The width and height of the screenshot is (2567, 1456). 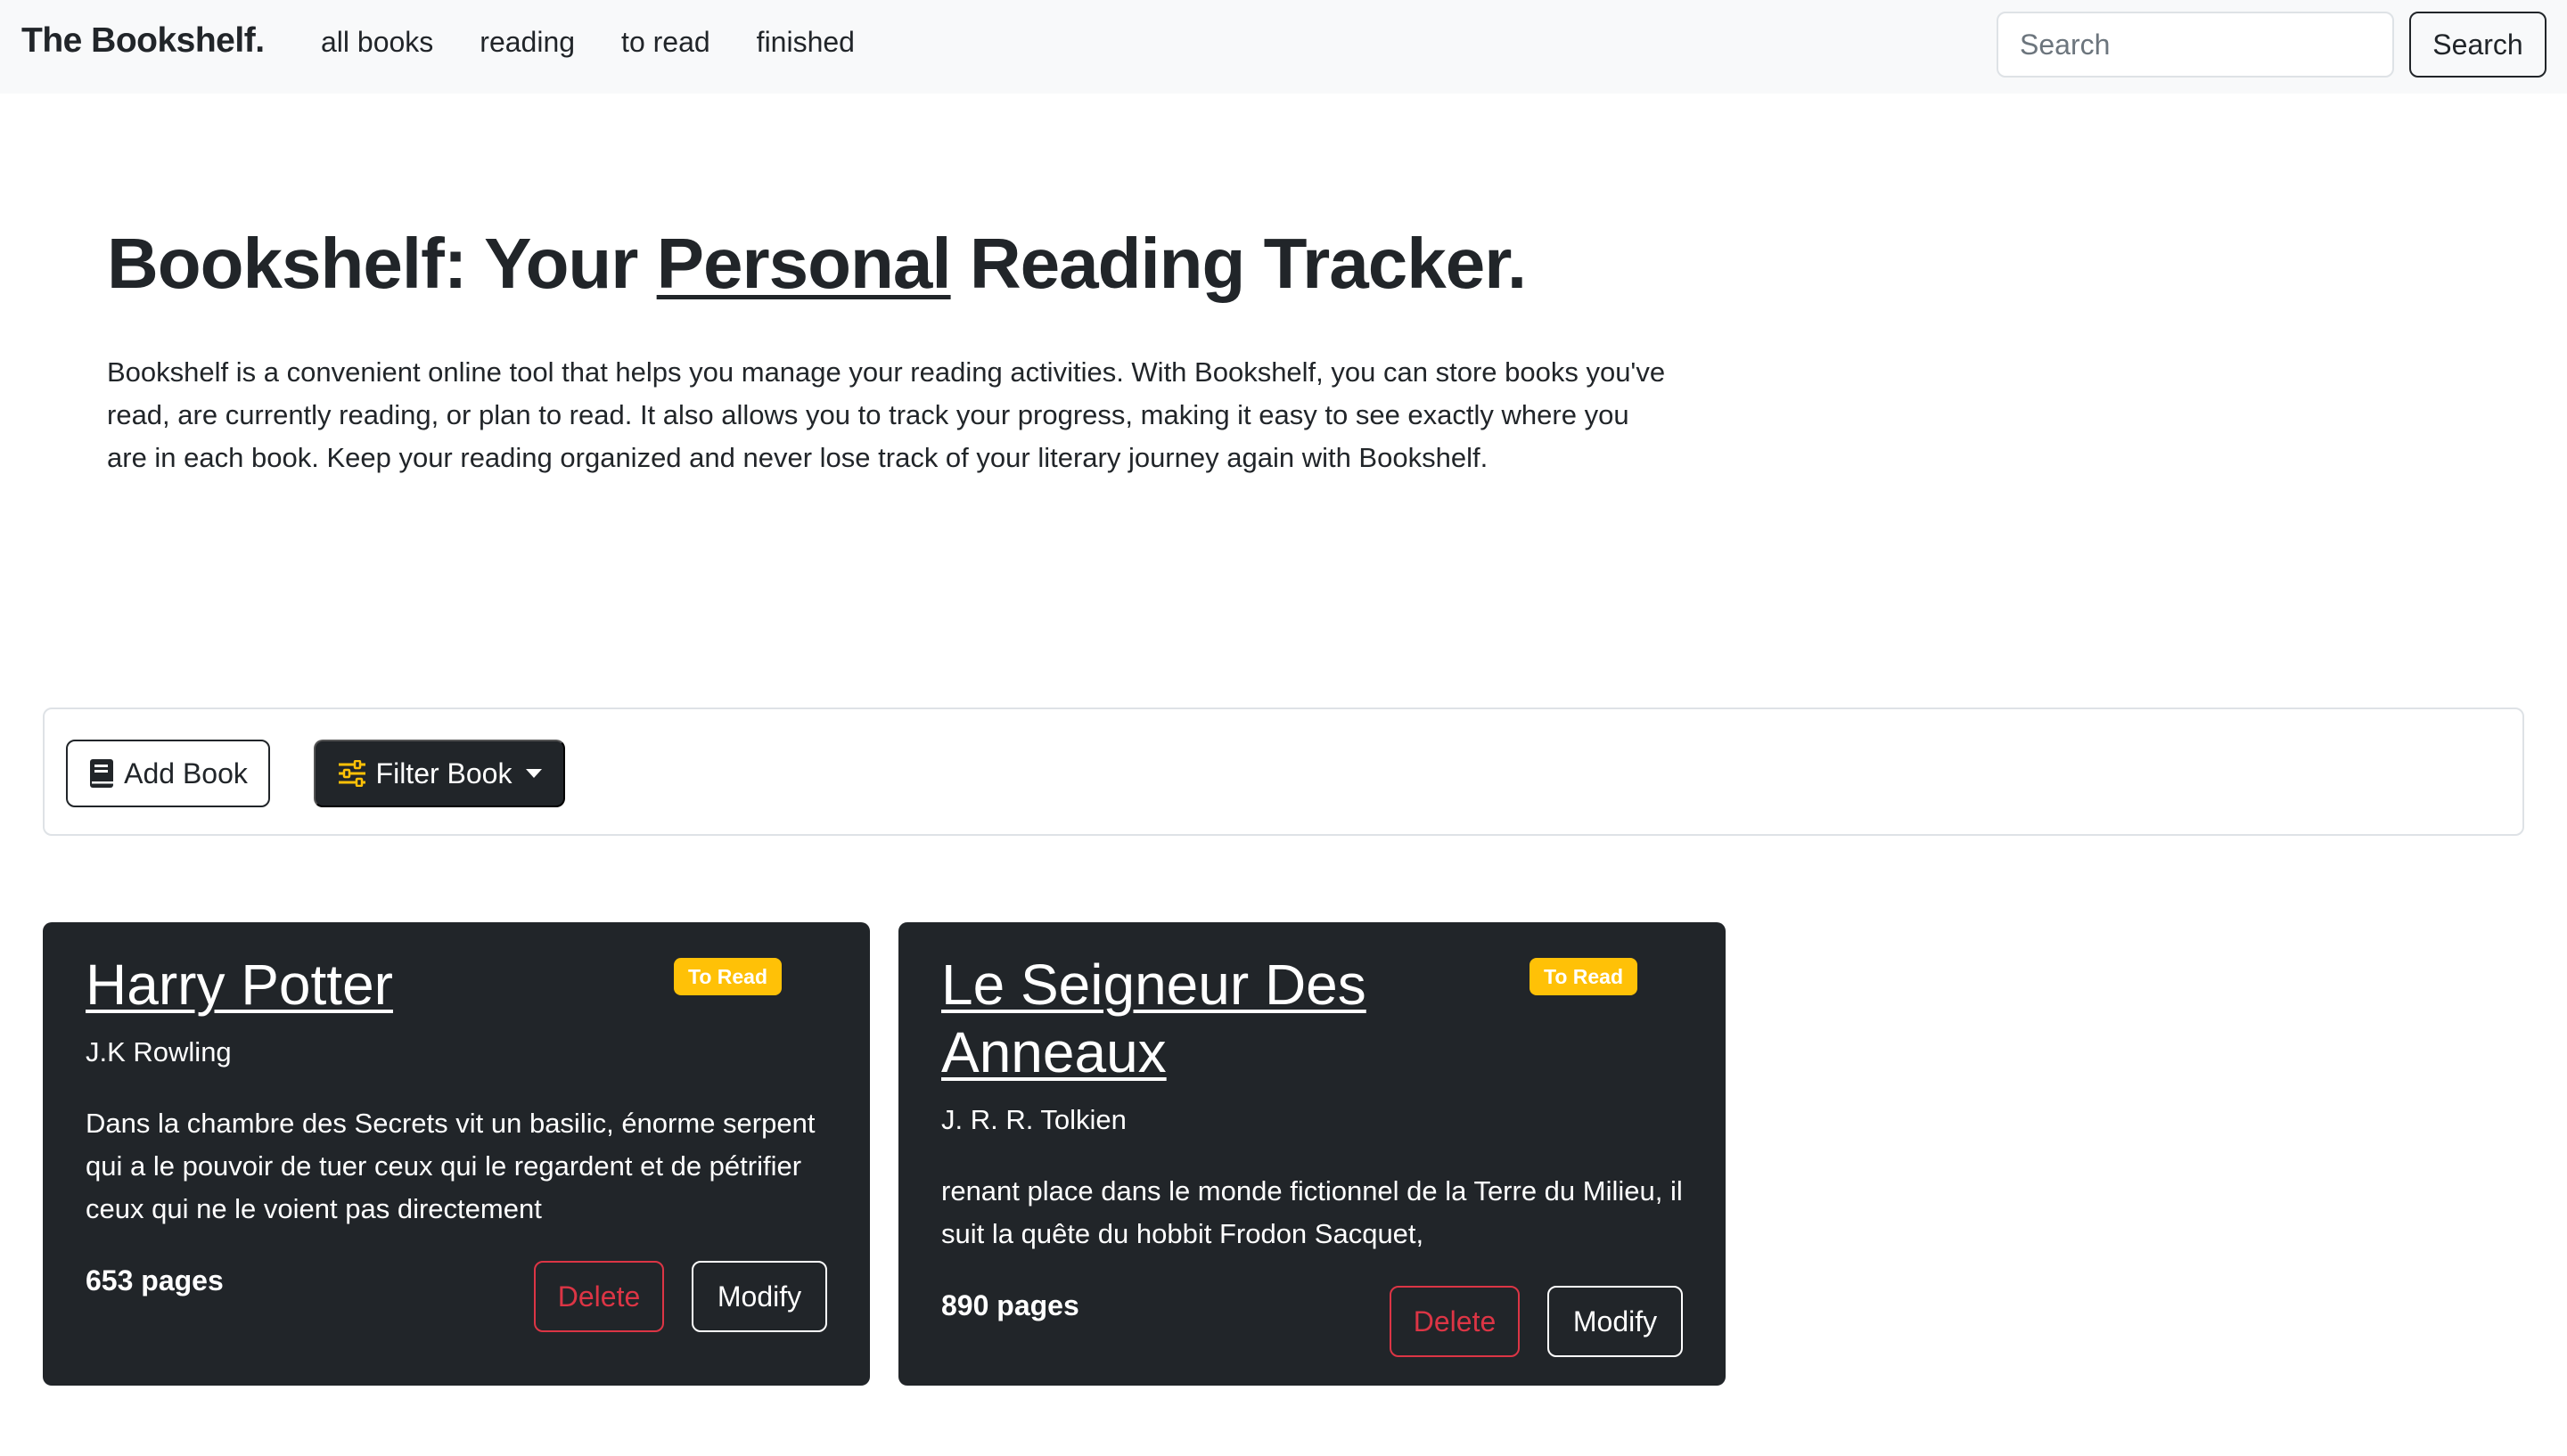 What do you see at coordinates (804, 264) in the screenshot?
I see `page-title-underlined: Personal` at bounding box center [804, 264].